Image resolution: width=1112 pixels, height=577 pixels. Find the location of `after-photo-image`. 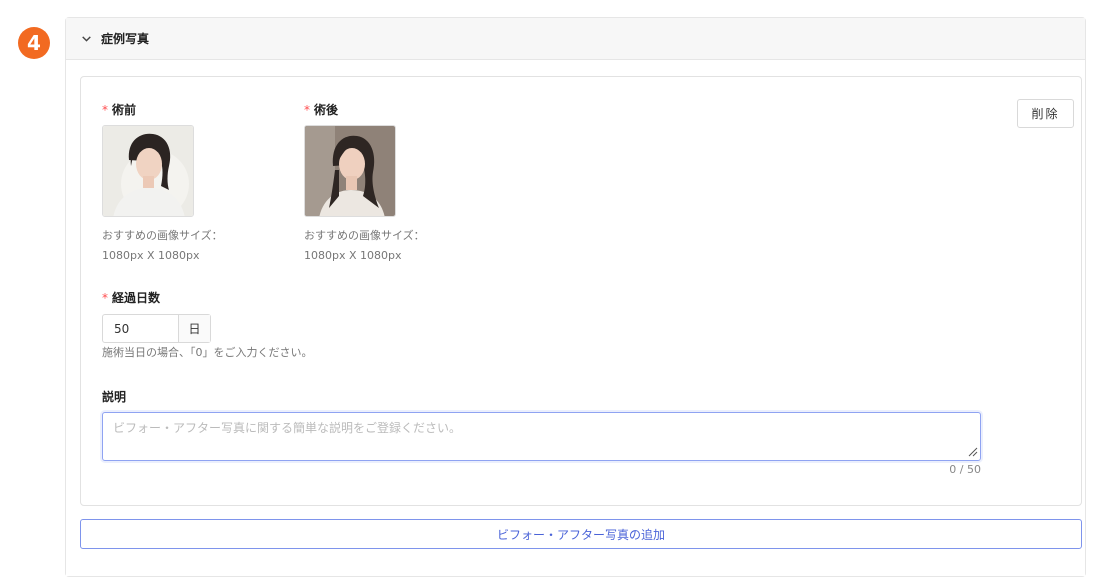

after-photo-image is located at coordinates (350, 171).